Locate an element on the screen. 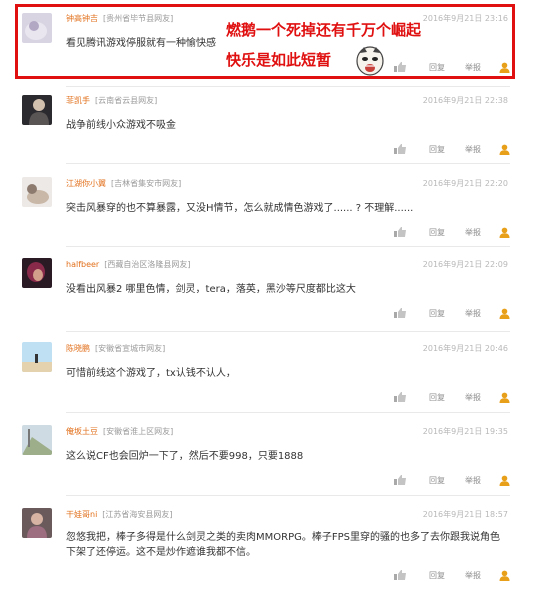 The image size is (550, 590). comment-meta: 干娃哥ni [江苏省海安县网友] is located at coordinates (119, 515).